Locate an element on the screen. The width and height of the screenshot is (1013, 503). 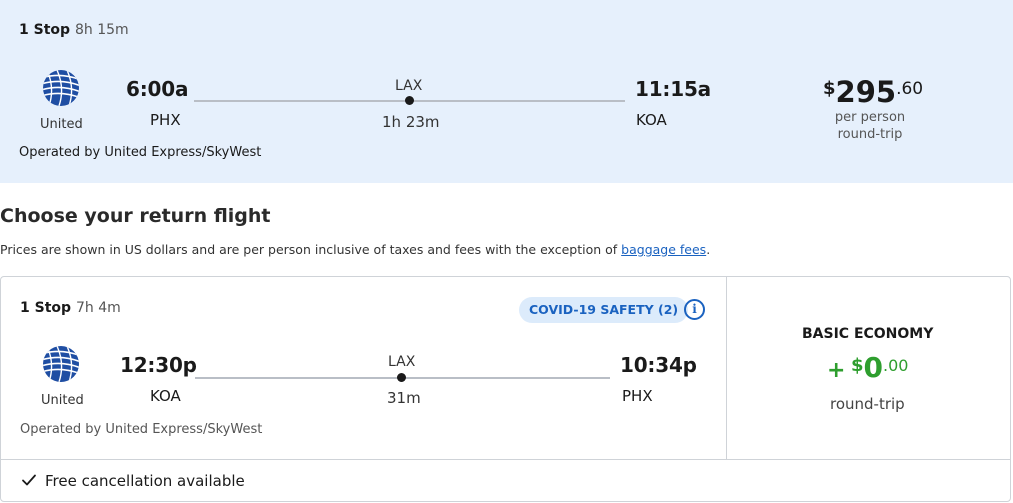
outbound-stops: 1 Stop is located at coordinates (45, 30).